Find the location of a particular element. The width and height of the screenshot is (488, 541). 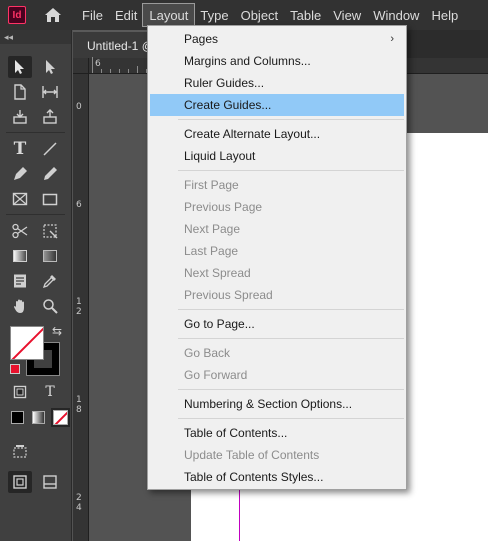

apply-none-icon is located at coordinates (60, 417).